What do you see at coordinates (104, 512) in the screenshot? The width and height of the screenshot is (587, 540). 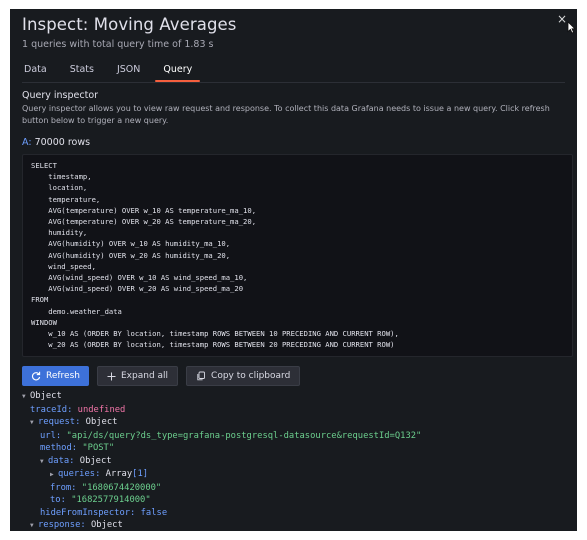 I see `json-row: hideFromInspector: false` at bounding box center [104, 512].